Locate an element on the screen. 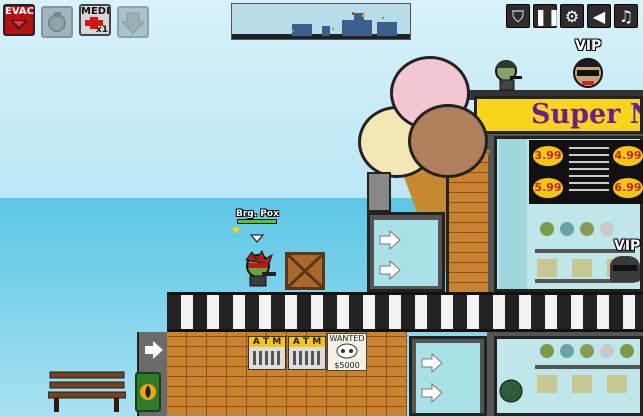 The image size is (643, 417). sound-button: ◀ is located at coordinates (599, 16).